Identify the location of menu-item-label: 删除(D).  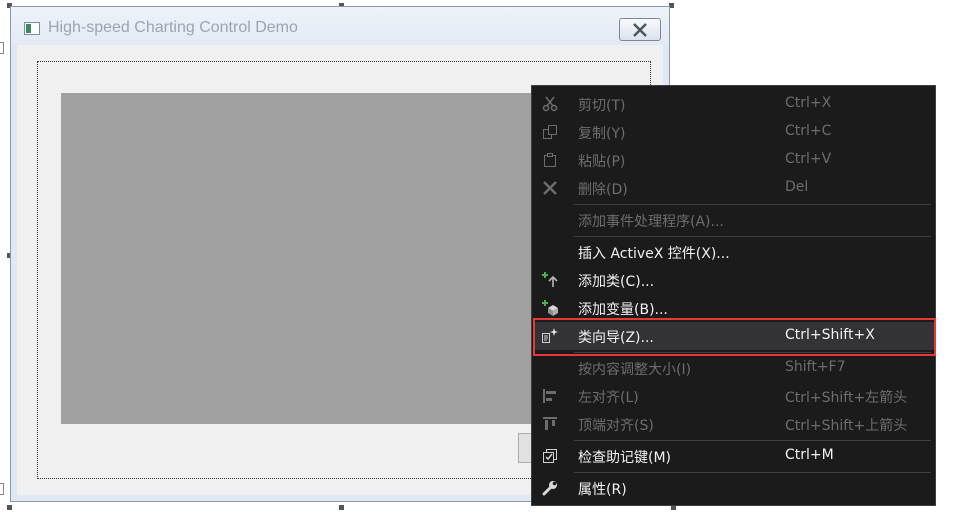
(603, 190).